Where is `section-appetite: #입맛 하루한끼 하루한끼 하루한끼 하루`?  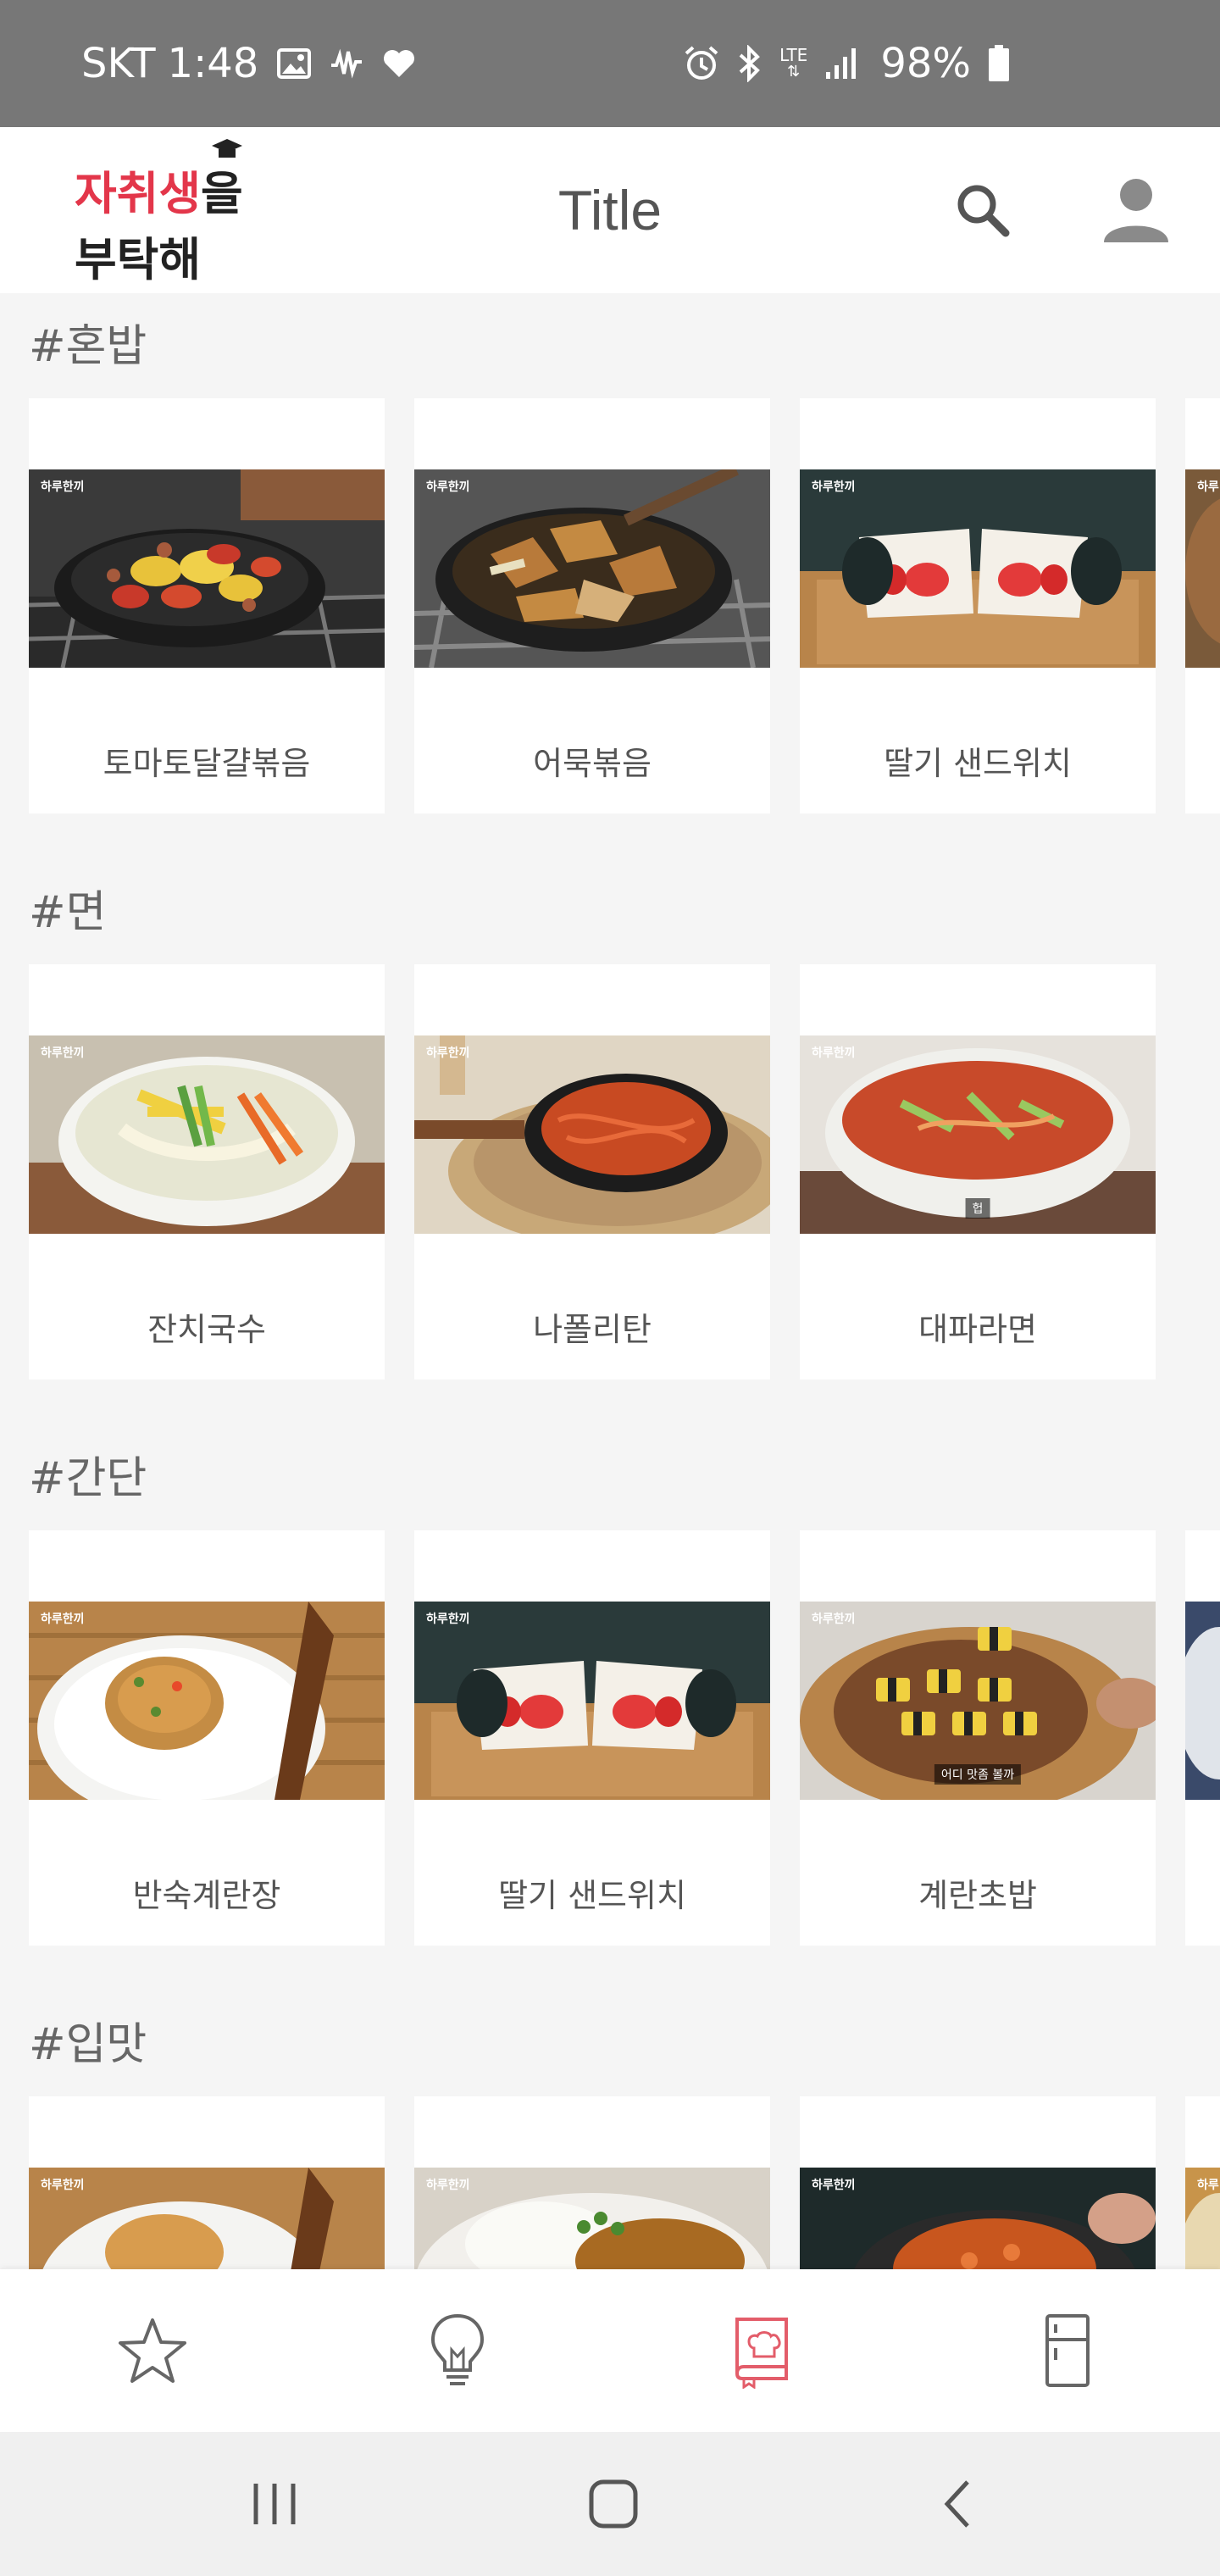
section-appetite: #입맛 하루한끼 하루한끼 하루한끼 하루 is located at coordinates (610, 2130).